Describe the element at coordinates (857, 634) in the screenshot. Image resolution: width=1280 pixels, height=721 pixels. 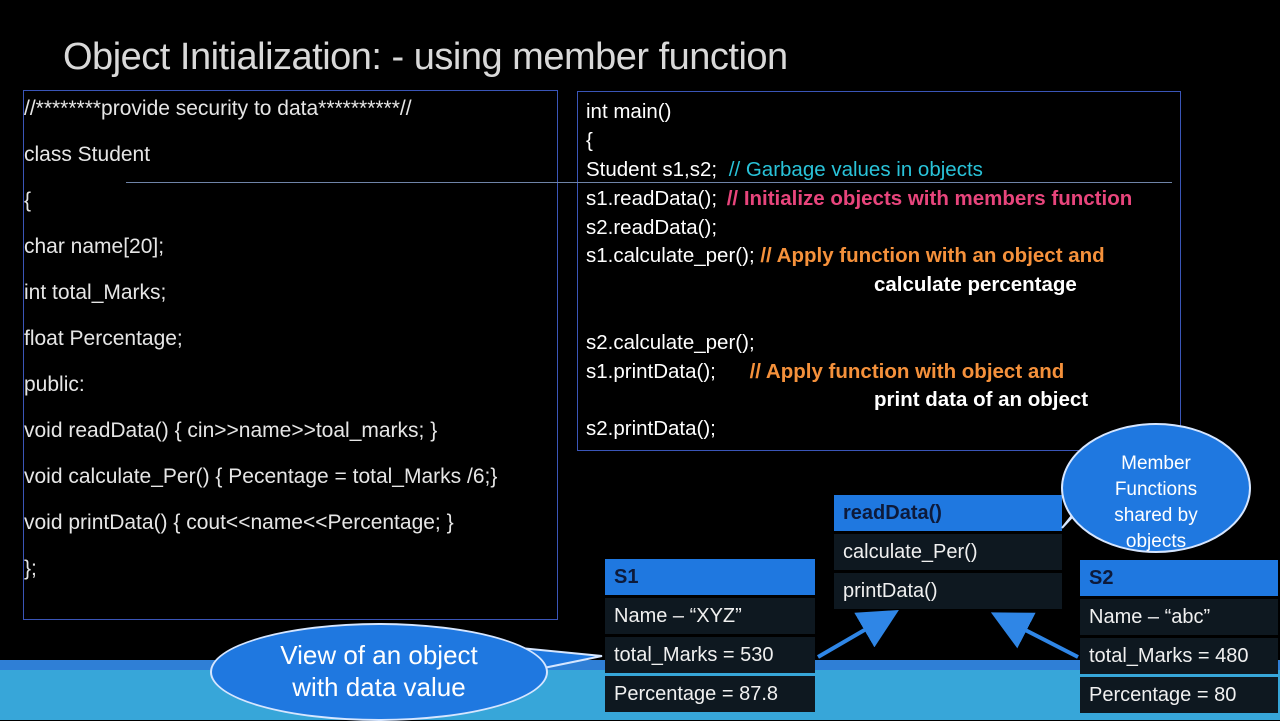
I see `arrow-s1-icon` at that location.